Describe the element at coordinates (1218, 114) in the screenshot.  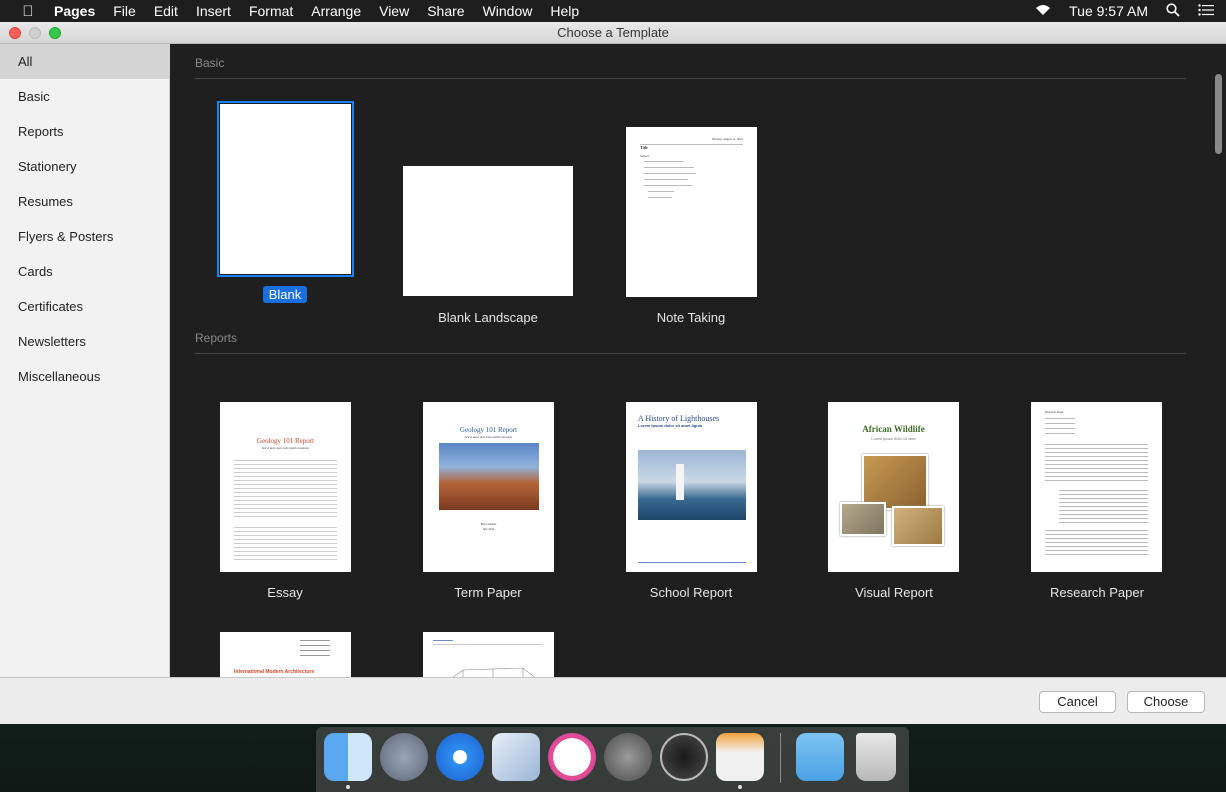
I see `gallery-scrollbar` at that location.